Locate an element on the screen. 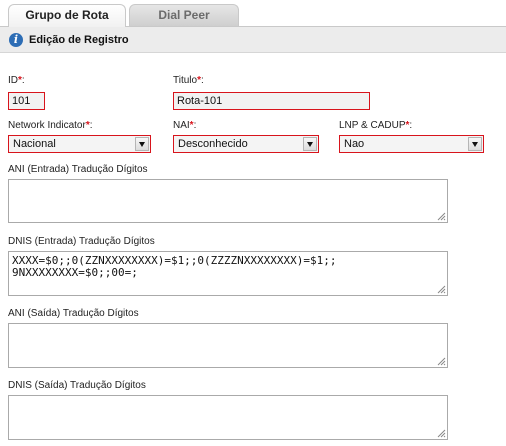 Image resolution: width=506 pixels, height=446 pixels. titulo-field: Rota-101 is located at coordinates (271, 101).